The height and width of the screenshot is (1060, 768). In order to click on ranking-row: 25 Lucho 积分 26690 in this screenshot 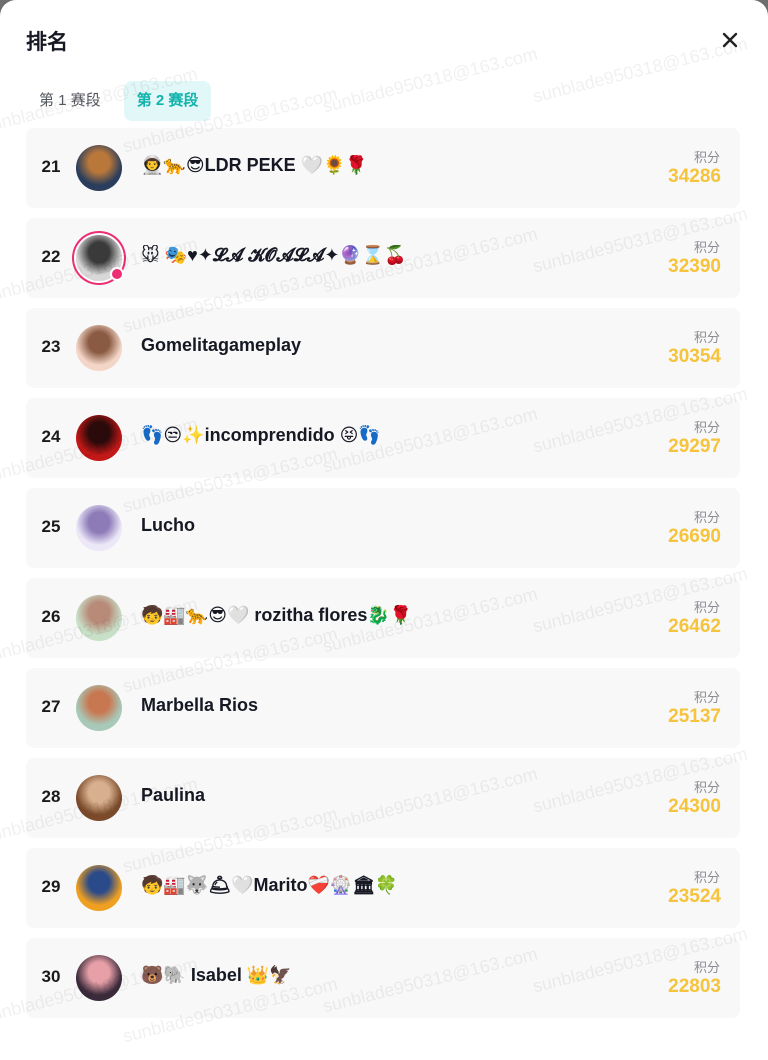, I will do `click(383, 528)`.